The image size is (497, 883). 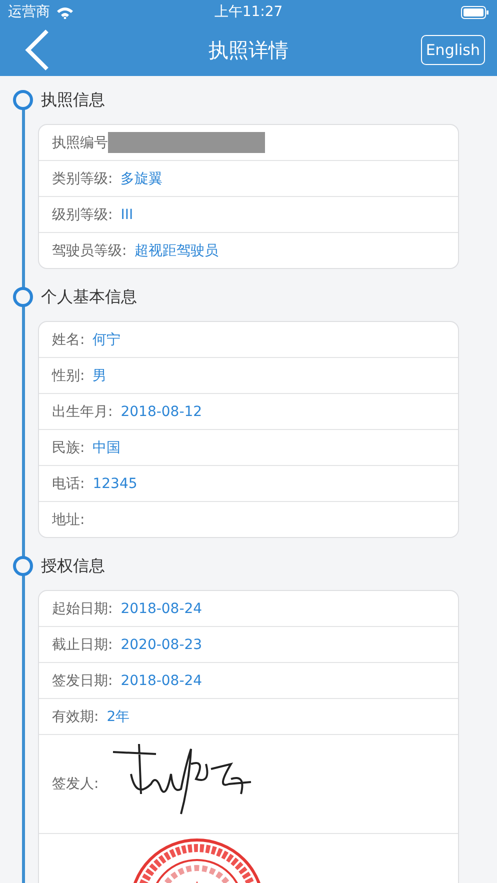 What do you see at coordinates (80, 143) in the screenshot?
I see `field-label: 执照编号` at bounding box center [80, 143].